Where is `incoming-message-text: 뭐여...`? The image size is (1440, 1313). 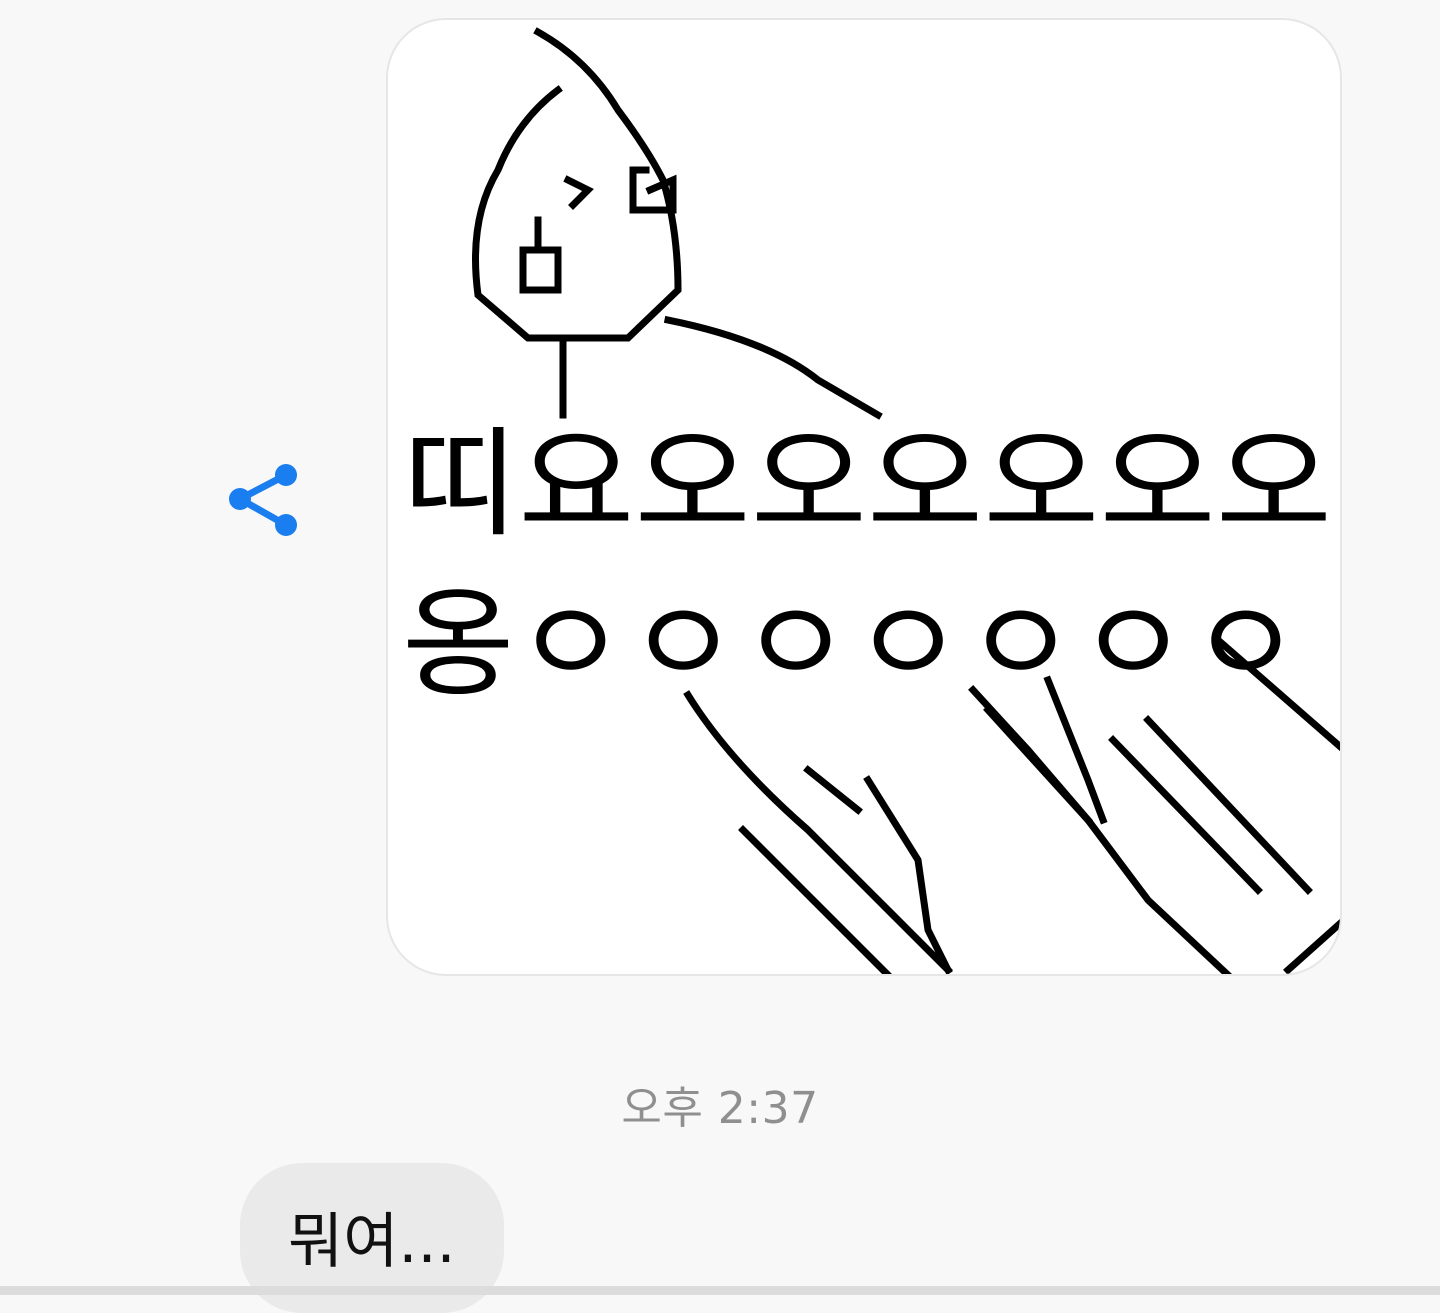 incoming-message-text: 뭐여... is located at coordinates (372, 1242).